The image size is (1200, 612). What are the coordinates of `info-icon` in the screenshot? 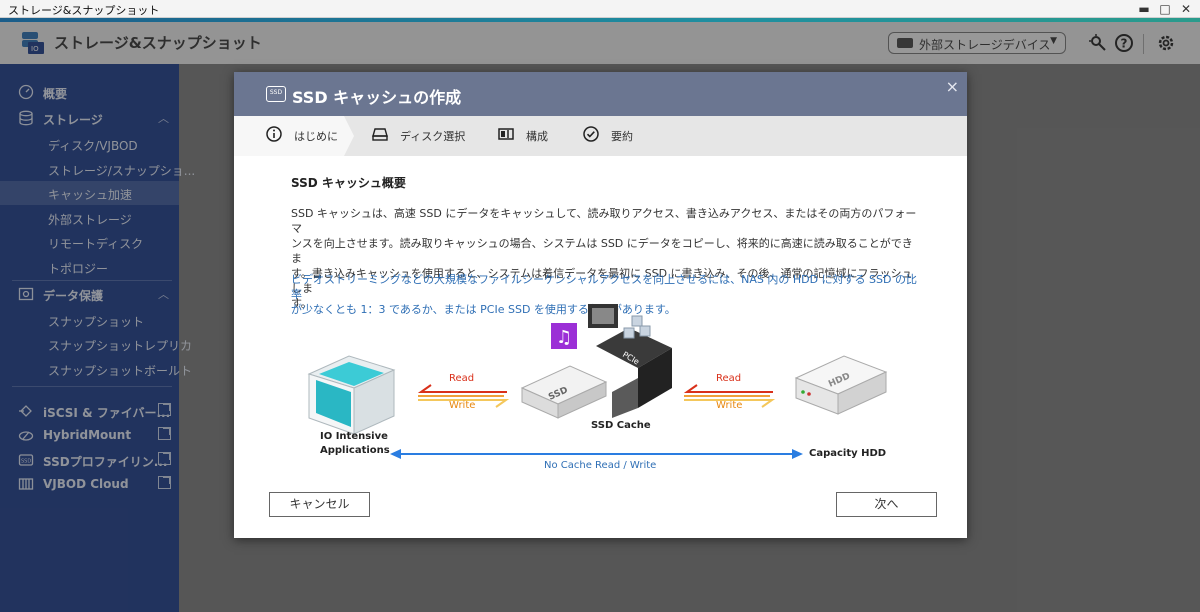 It's located at (274, 134).